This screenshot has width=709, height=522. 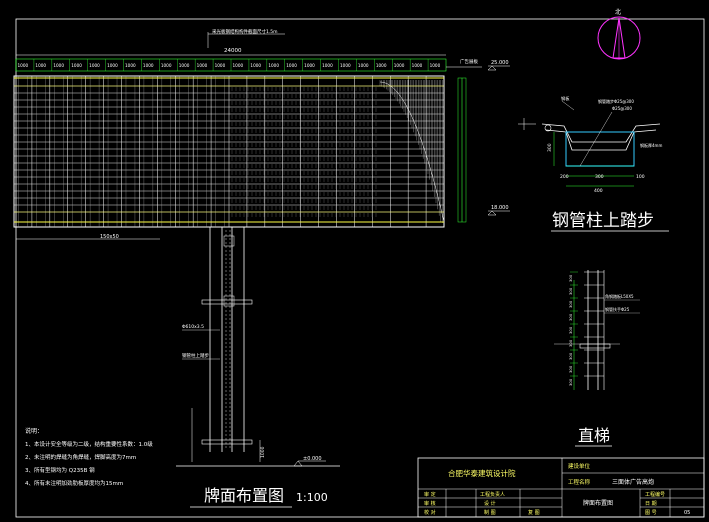 What do you see at coordinates (565, 98) in the screenshot?
I see `step-label-a: 钢板` at bounding box center [565, 98].